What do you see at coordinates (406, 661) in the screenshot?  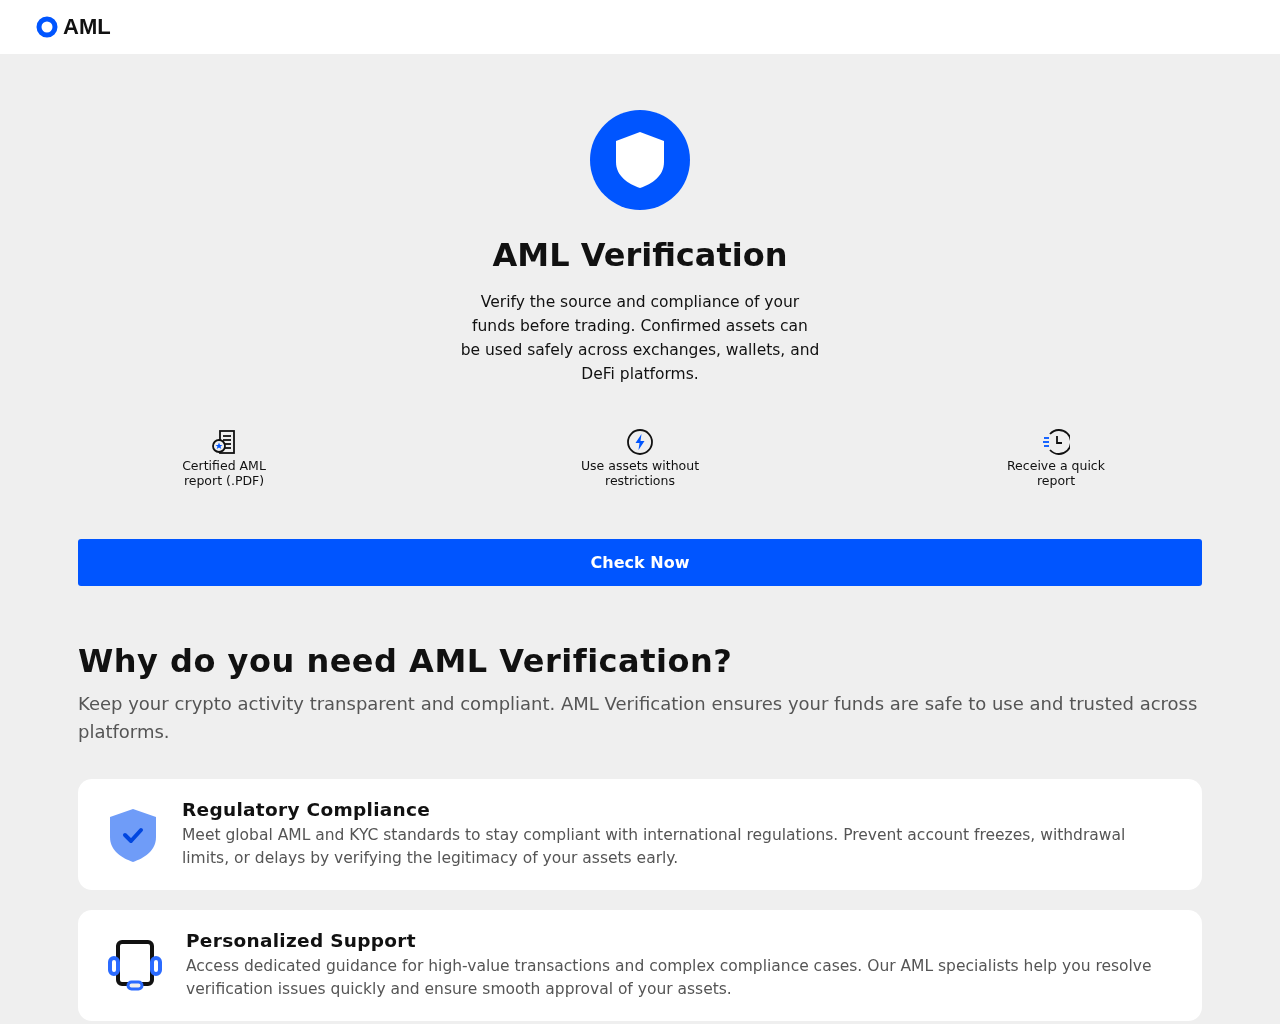 I see `section-title: Why do you need AML Verification?` at bounding box center [406, 661].